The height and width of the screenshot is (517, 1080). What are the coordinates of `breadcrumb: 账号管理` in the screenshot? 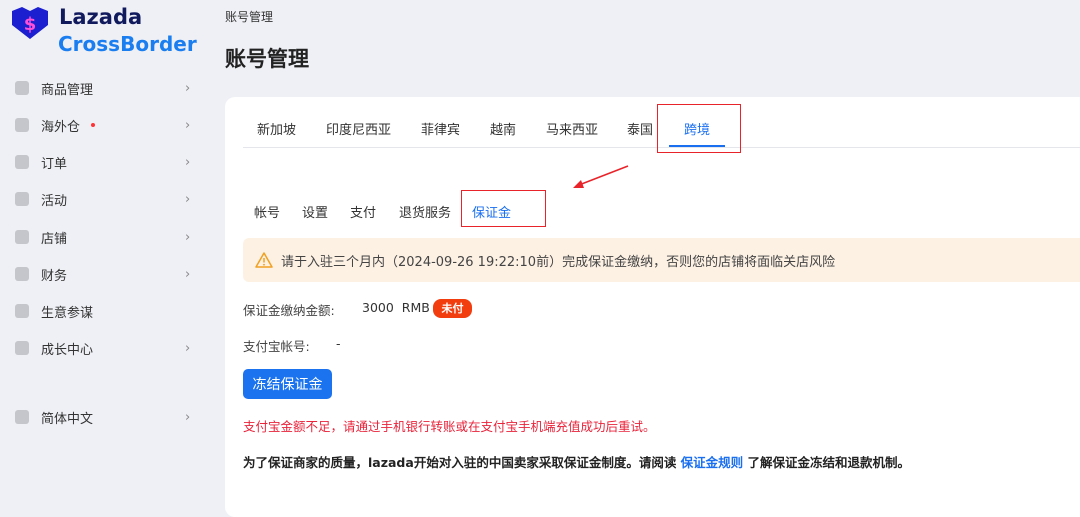 It's located at (249, 17).